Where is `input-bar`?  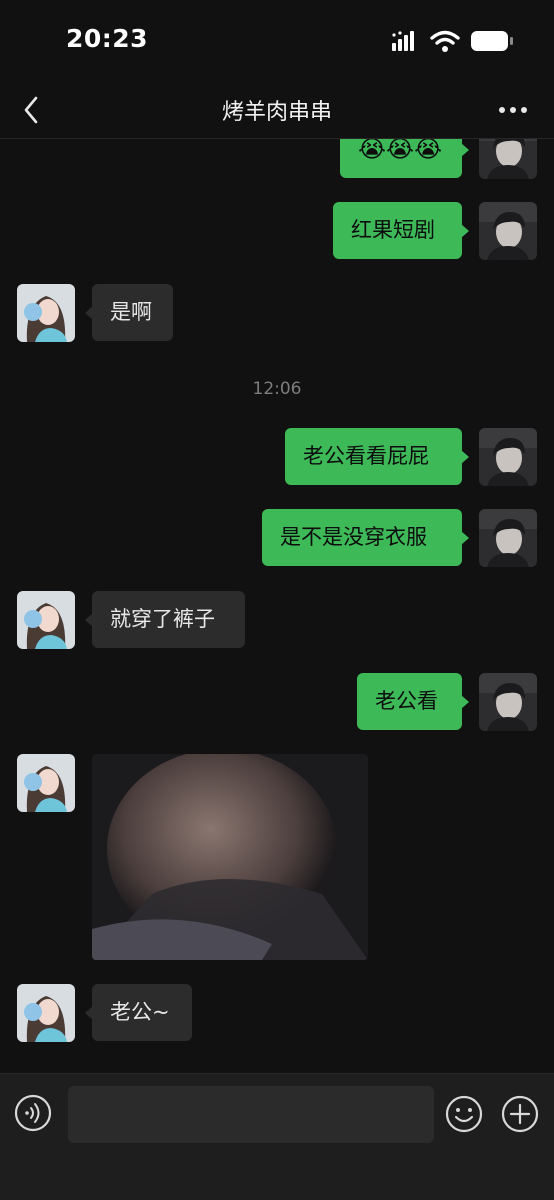
input-bar is located at coordinates (277, 1136).